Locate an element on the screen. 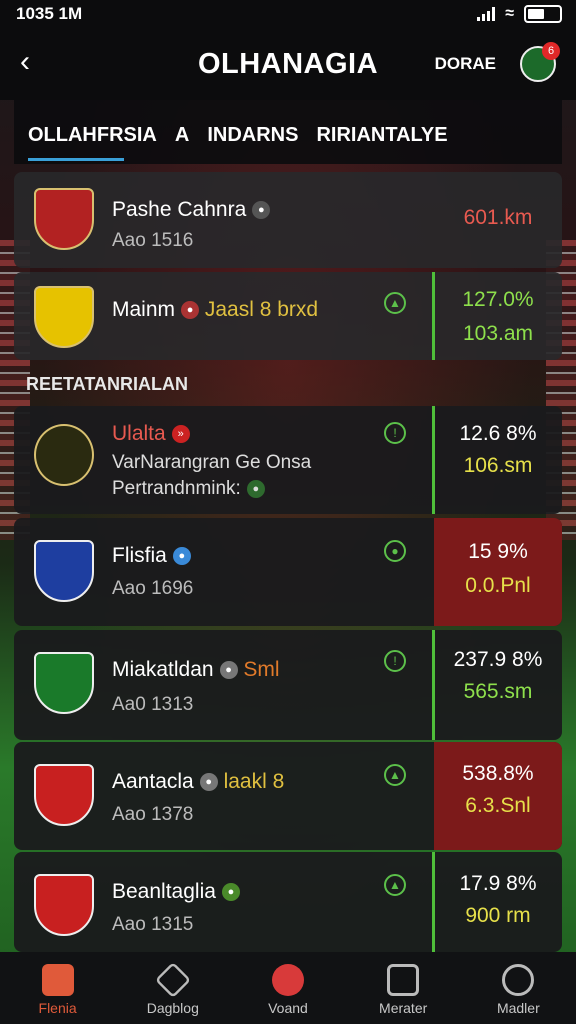 The height and width of the screenshot is (1024, 576). stat-top: 12.6 8% is located at coordinates (498, 433).